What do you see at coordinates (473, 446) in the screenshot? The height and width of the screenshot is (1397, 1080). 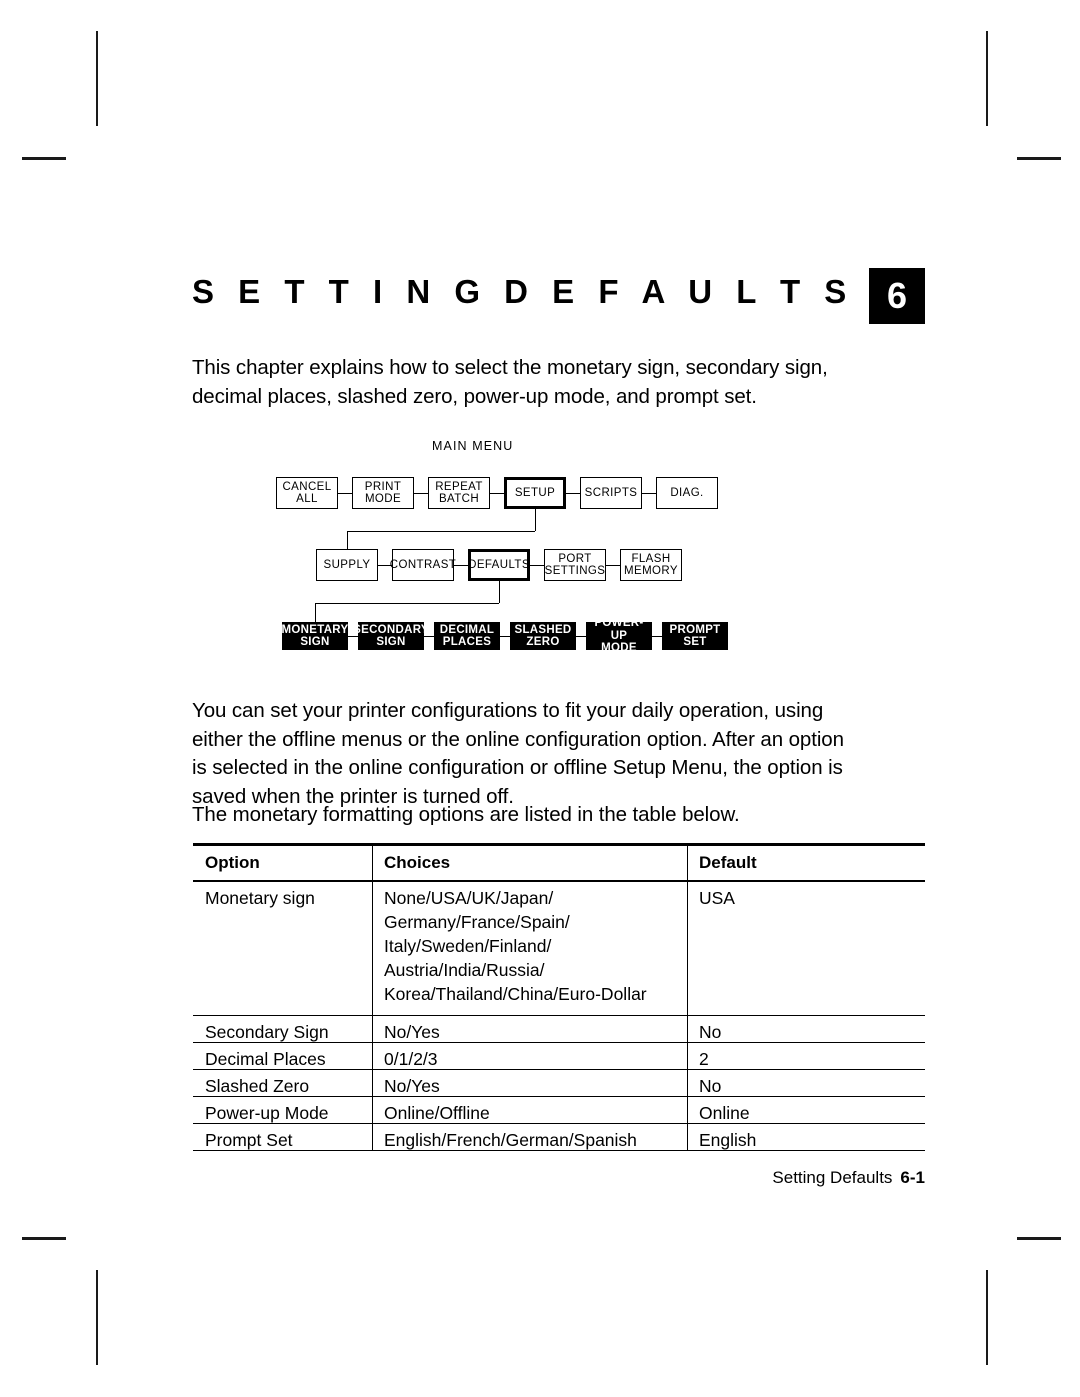 I see `main-menu-label: MAIN MENU` at bounding box center [473, 446].